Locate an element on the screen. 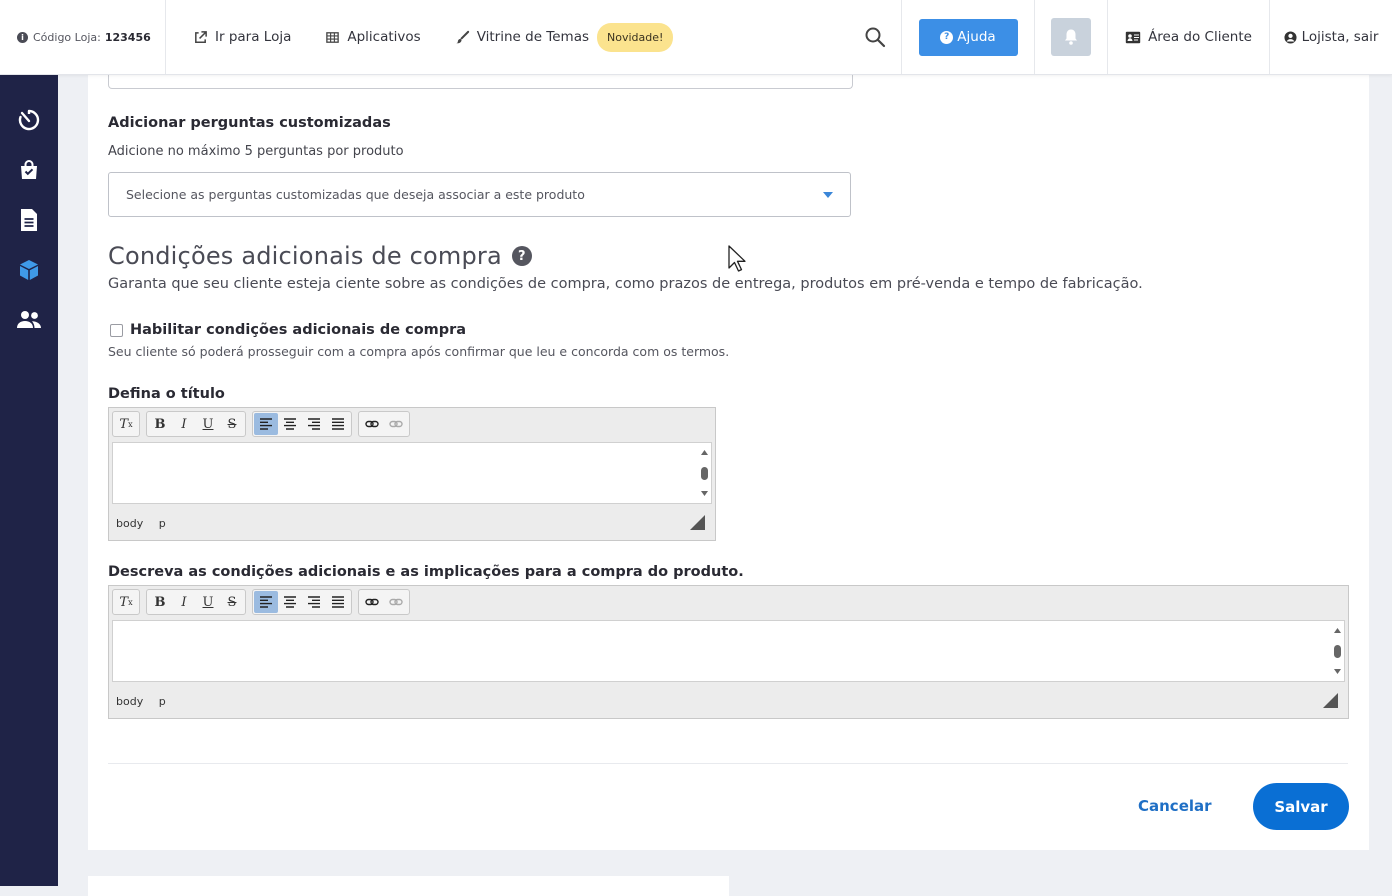 The height and width of the screenshot is (896, 1392). description-editor-content is located at coordinates (728, 651).